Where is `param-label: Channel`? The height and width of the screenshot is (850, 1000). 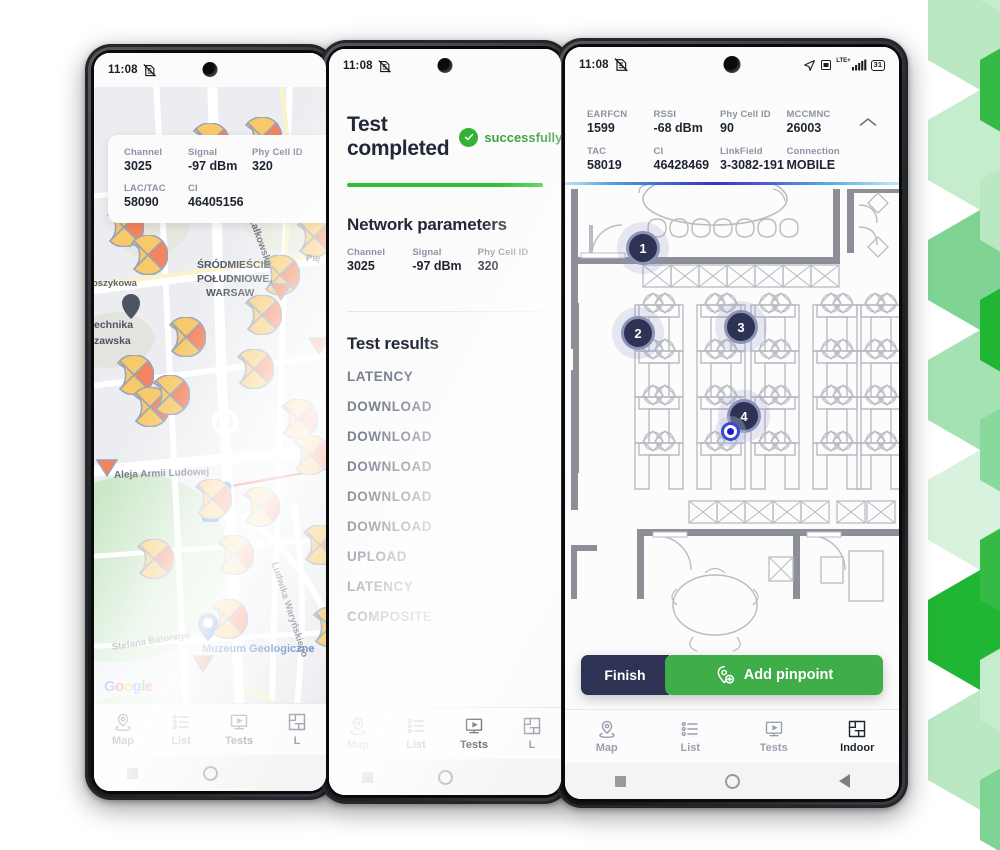 param-label: Channel is located at coordinates (143, 152).